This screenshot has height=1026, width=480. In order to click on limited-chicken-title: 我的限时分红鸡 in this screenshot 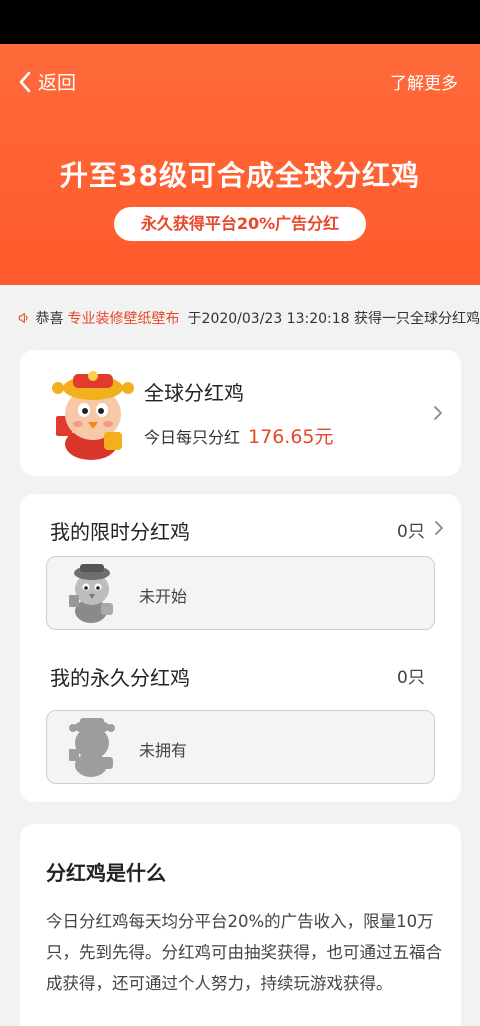, I will do `click(120, 532)`.